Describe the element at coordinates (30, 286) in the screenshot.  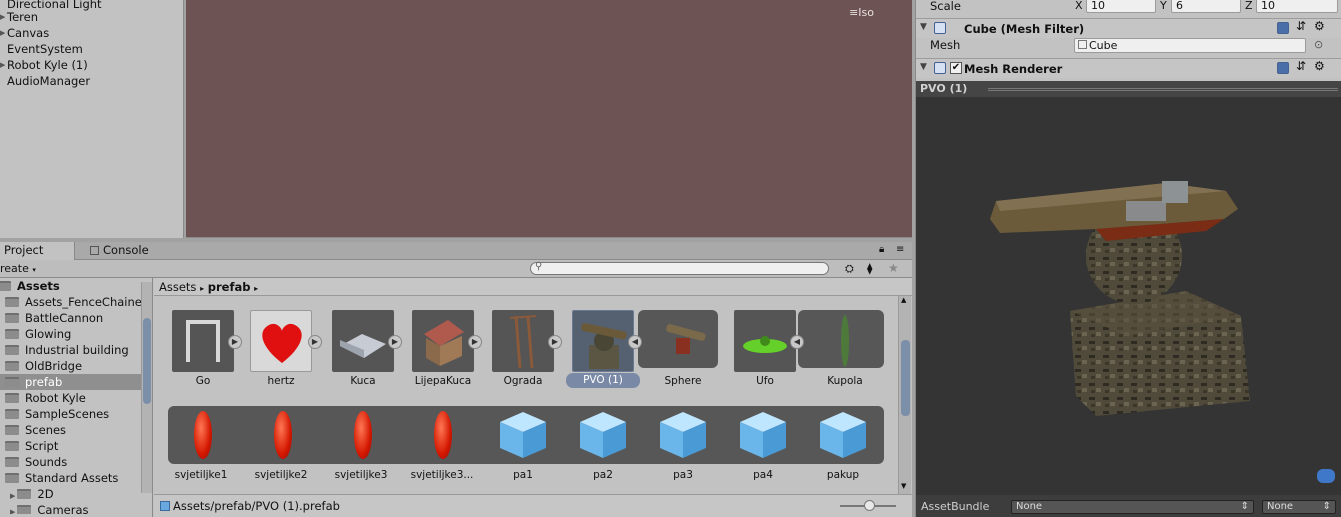
I see `tree-item-assets: Assets` at that location.